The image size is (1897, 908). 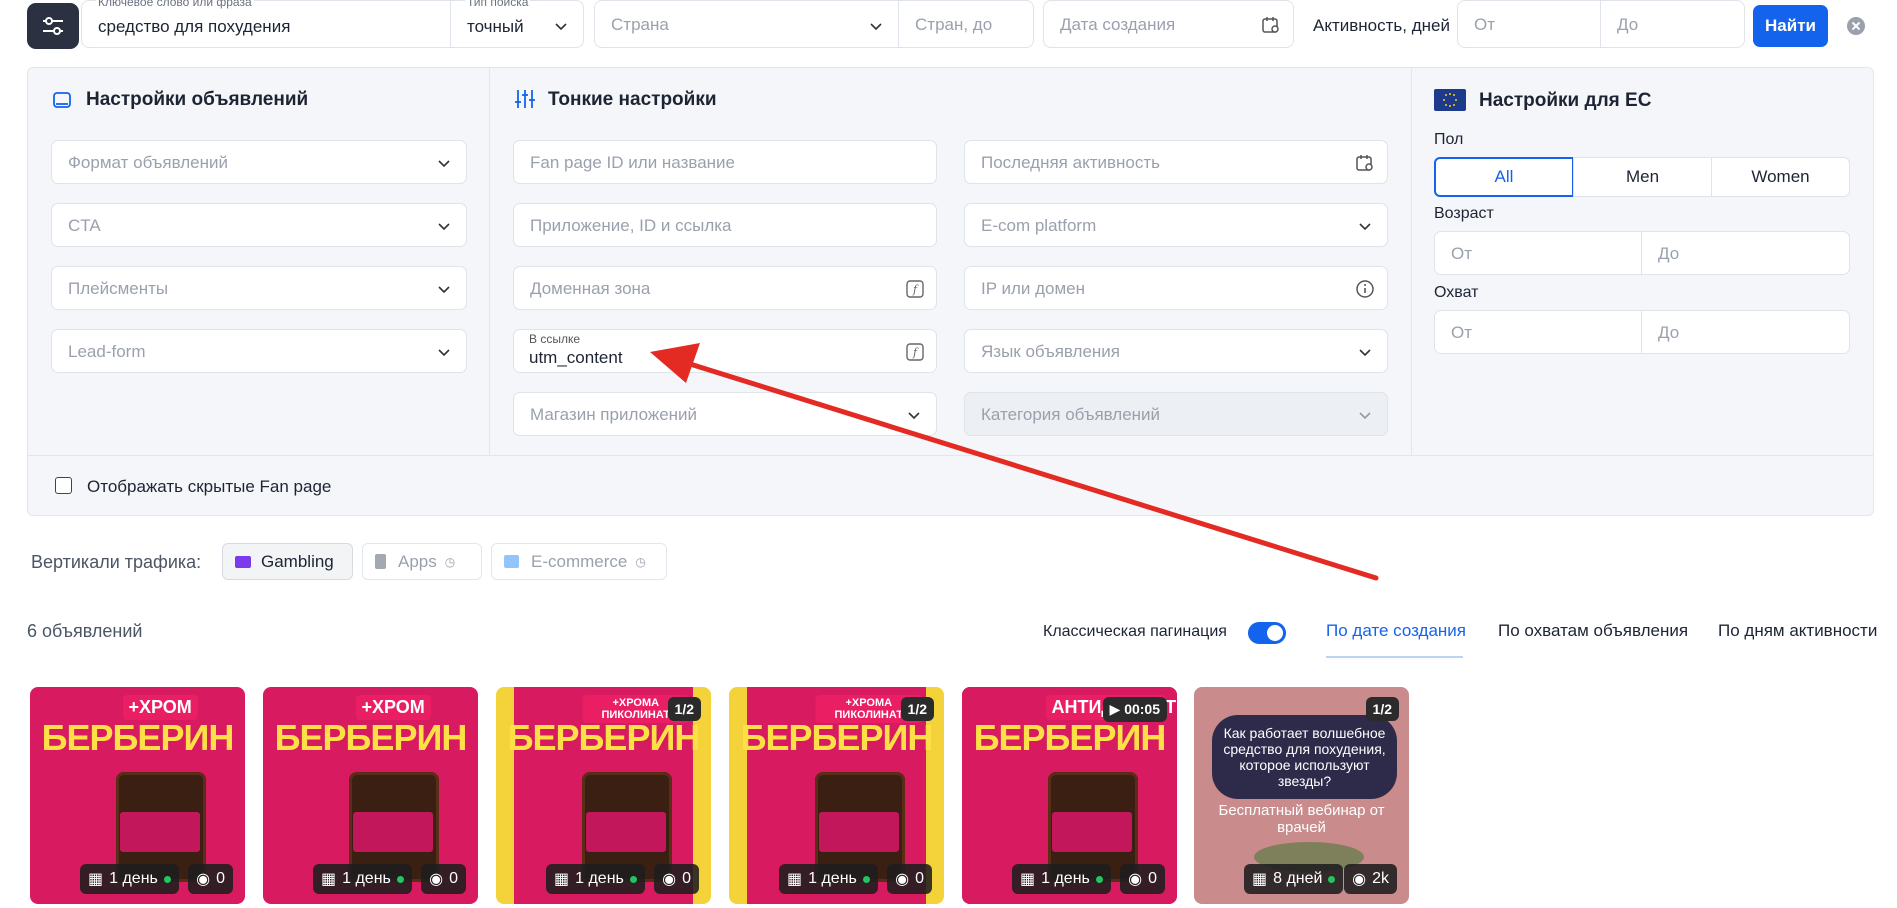 I want to click on age-to-input: До, so click(x=1745, y=253).